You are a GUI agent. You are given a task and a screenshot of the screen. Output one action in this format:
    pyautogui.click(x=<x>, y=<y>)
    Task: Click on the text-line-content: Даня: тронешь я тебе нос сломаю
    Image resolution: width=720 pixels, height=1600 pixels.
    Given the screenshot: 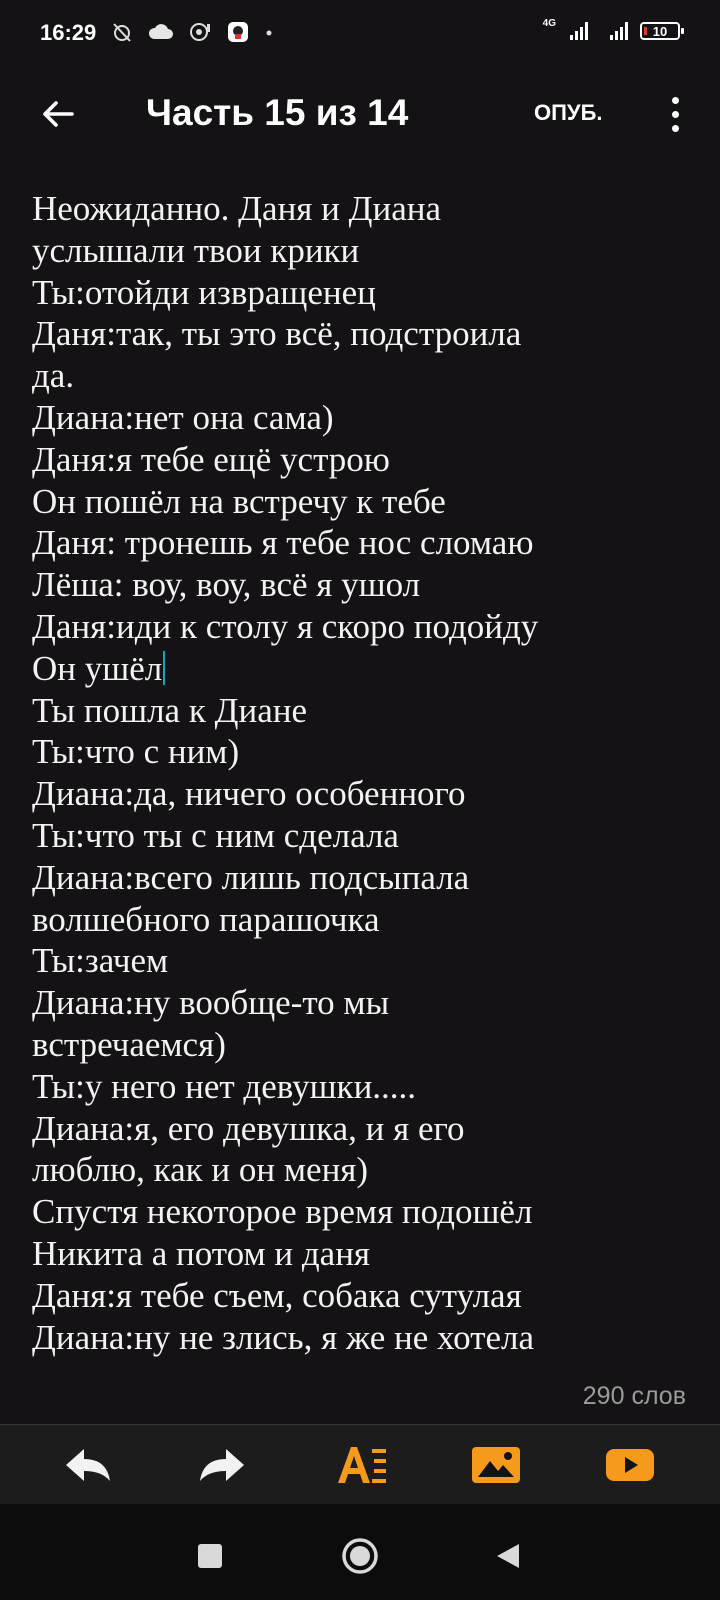 What is the action you would take?
    pyautogui.click(x=283, y=543)
    